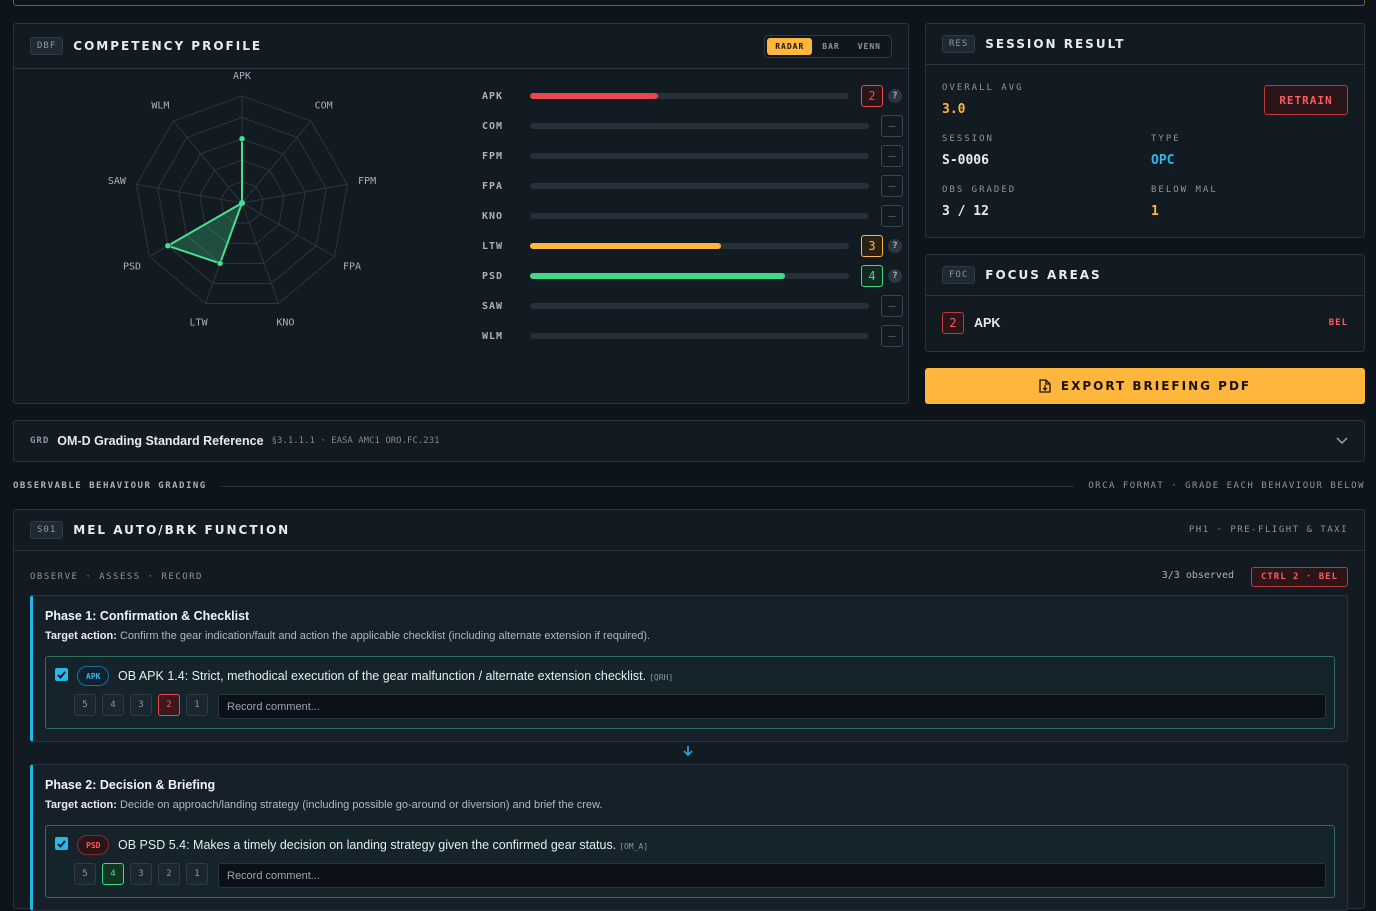 Image resolution: width=1376 pixels, height=911 pixels. Describe the element at coordinates (160, 106) in the screenshot. I see `radar-axis-label: WLM` at that location.